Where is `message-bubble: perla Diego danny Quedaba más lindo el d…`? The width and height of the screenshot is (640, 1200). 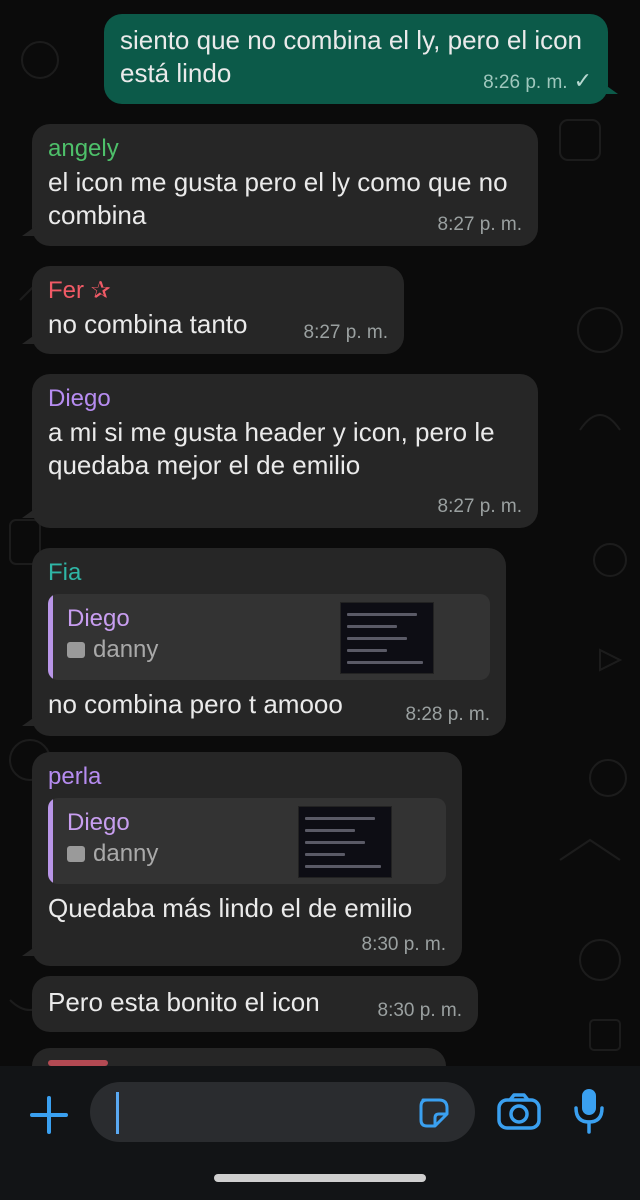
message-bubble: perla Diego danny Quedaba más lindo el d… is located at coordinates (242, 859).